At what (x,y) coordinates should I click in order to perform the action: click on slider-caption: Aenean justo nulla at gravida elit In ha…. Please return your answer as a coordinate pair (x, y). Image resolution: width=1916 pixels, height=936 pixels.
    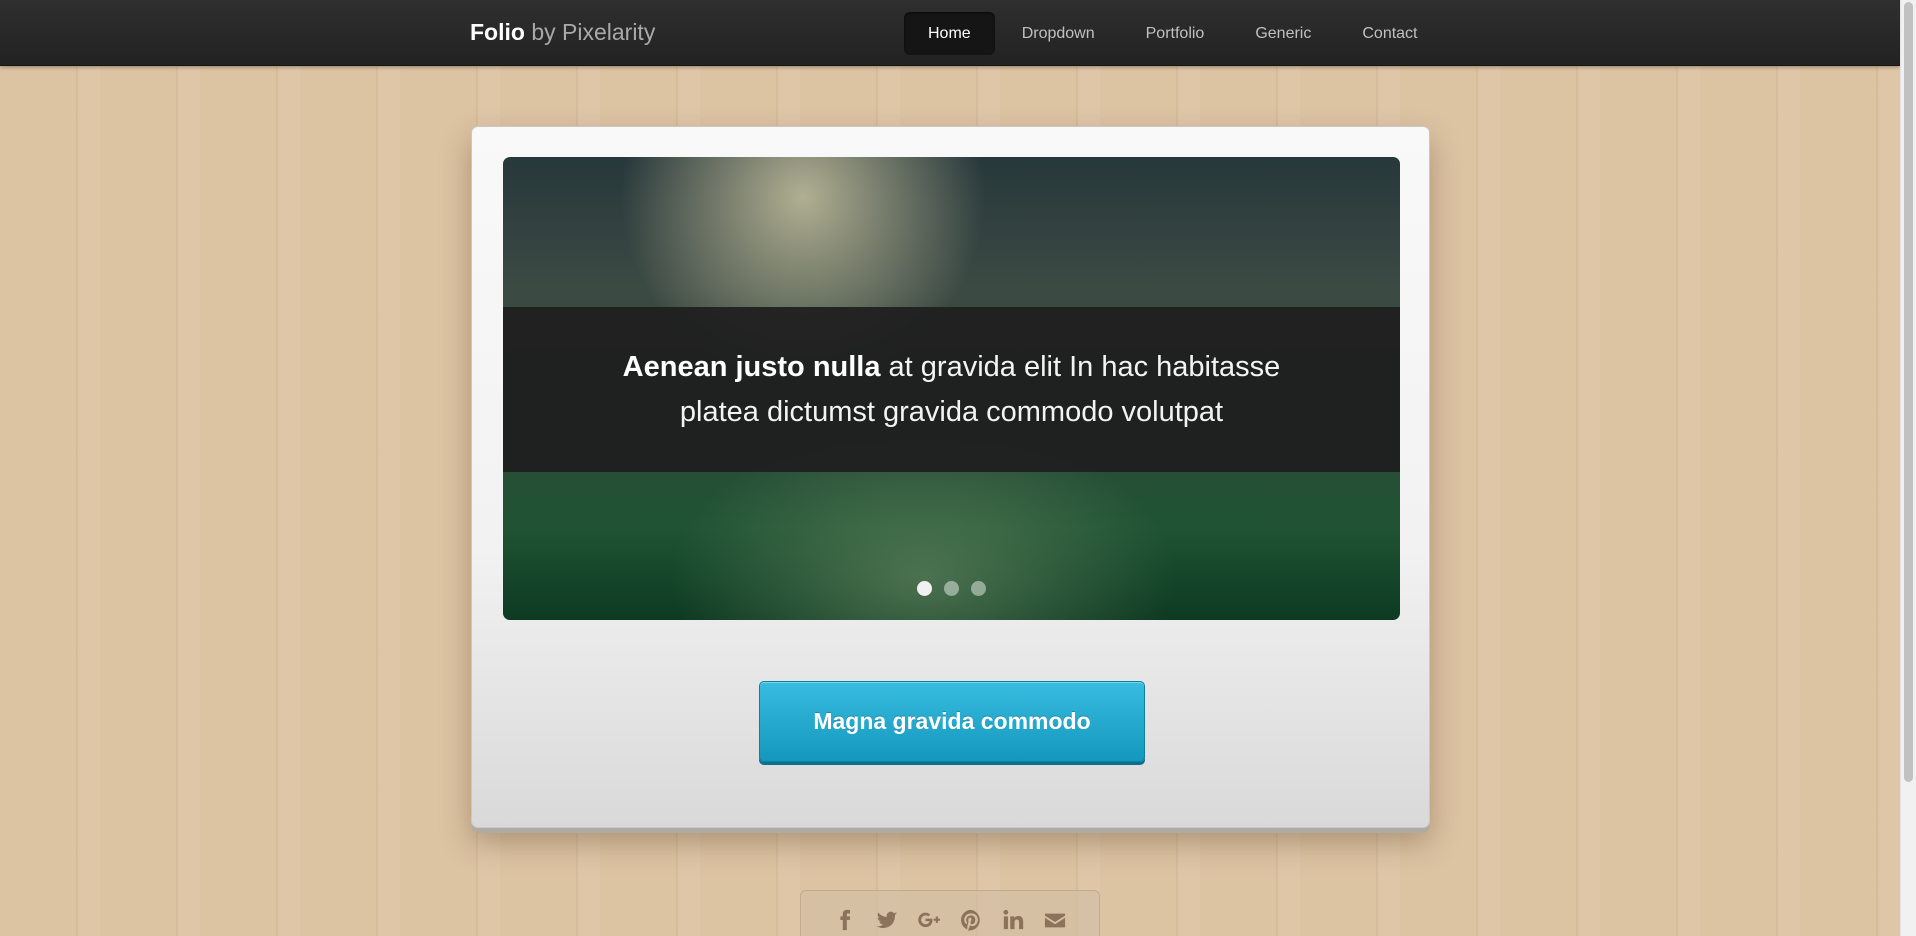
    Looking at the image, I should click on (951, 389).